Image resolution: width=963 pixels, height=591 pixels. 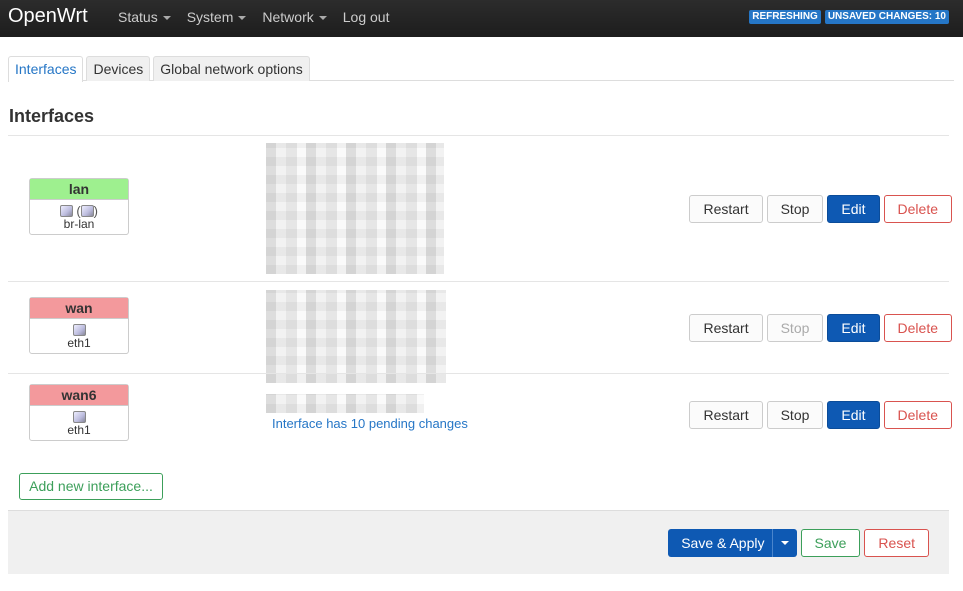 I want to click on interface-name: wan, so click(x=79, y=308).